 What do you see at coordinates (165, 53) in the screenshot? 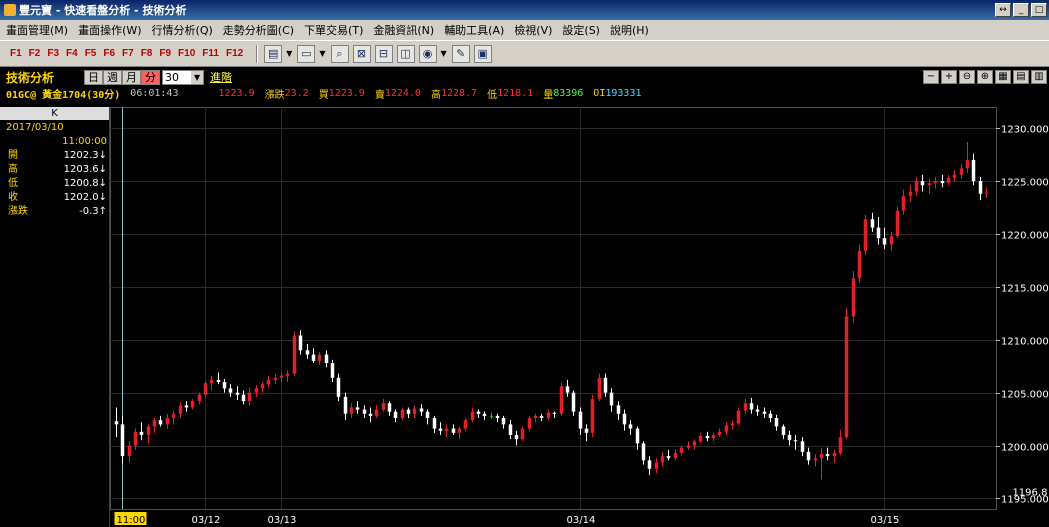
I see `f9-button: F9` at bounding box center [165, 53].